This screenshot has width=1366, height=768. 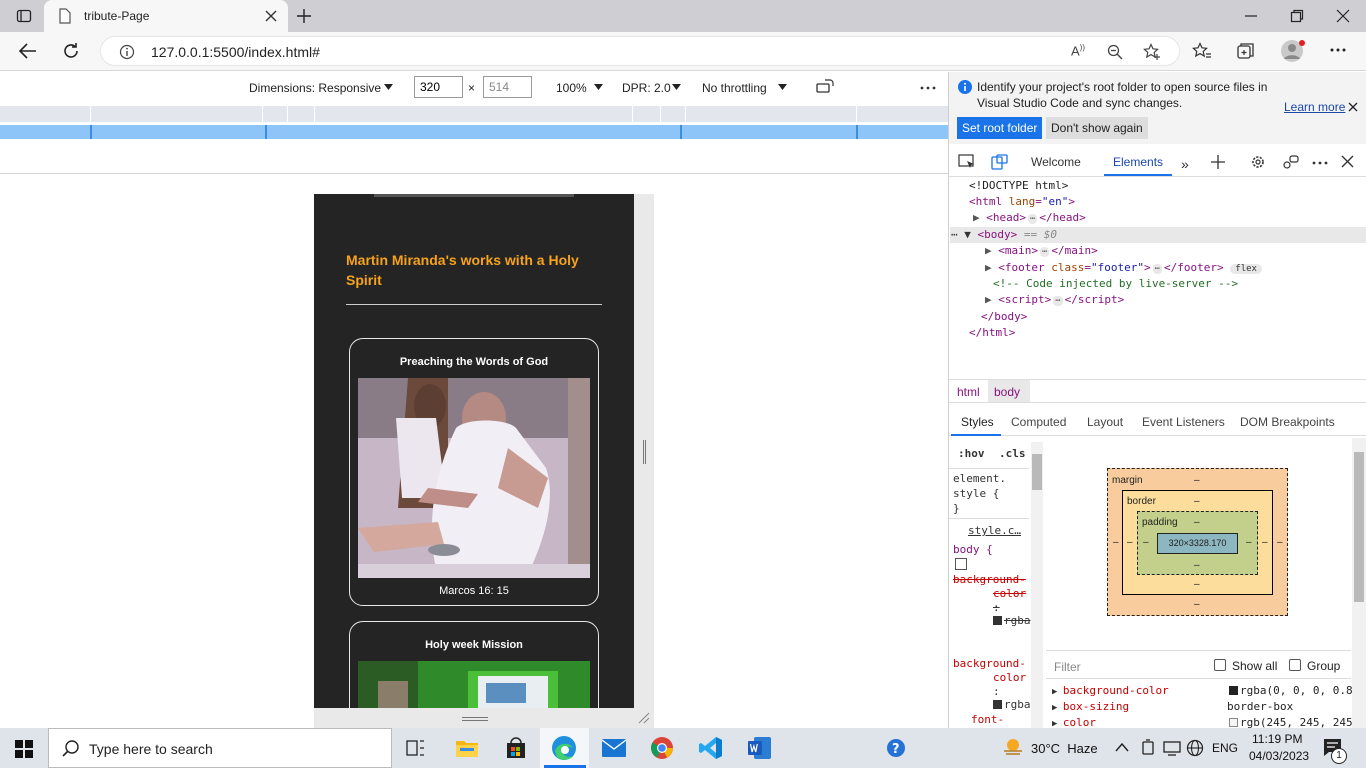 What do you see at coordinates (1279, 756) in the screenshot?
I see `clock-date: 04/03/2023` at bounding box center [1279, 756].